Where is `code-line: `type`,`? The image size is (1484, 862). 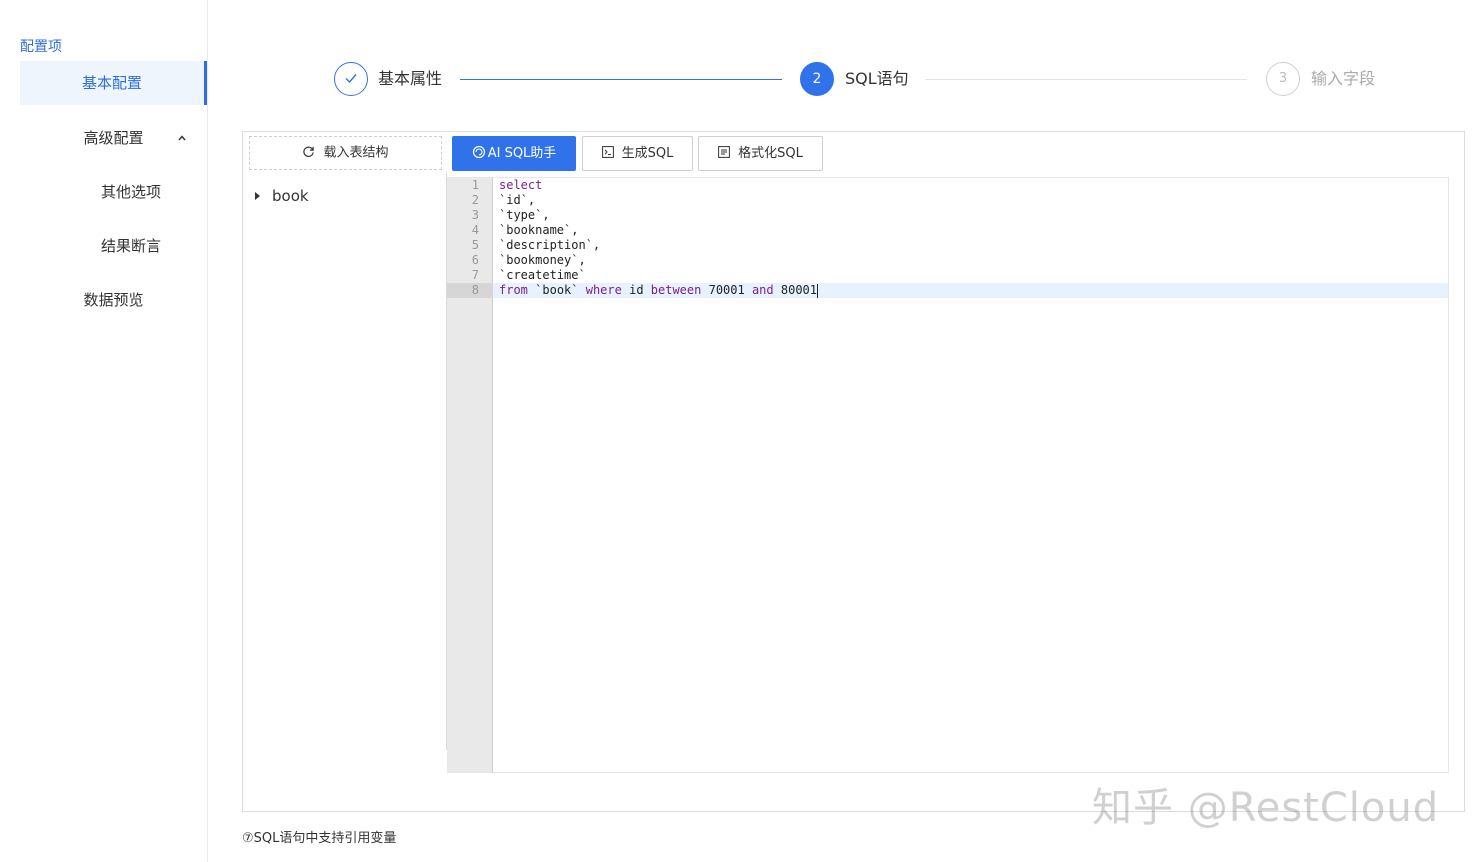 code-line: `type`, is located at coordinates (524, 215).